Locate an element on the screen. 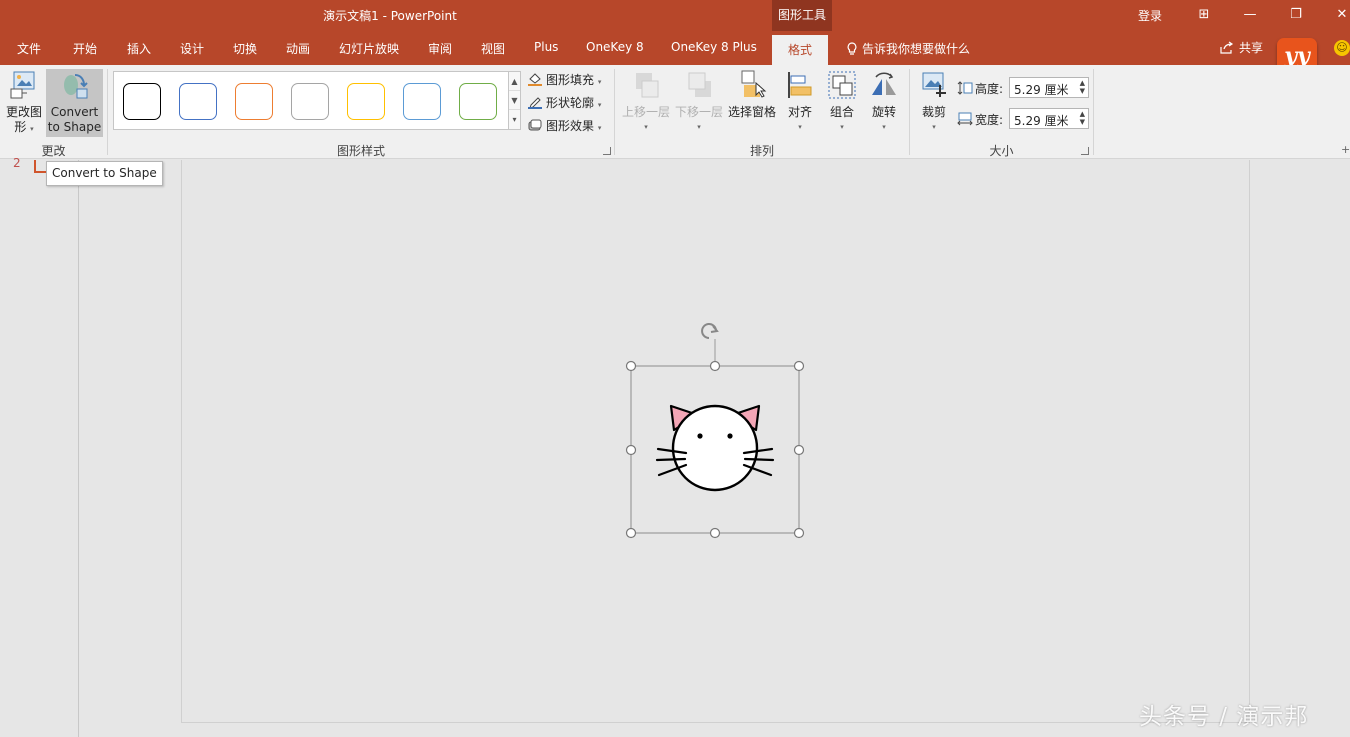  width-icon is located at coordinates (965, 119).